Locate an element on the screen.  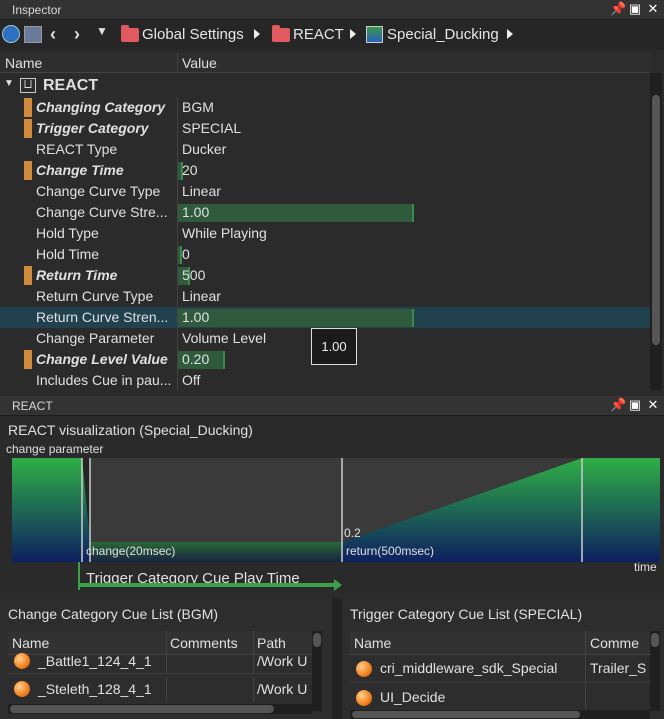
pre-level-area is located at coordinates (47, 510).